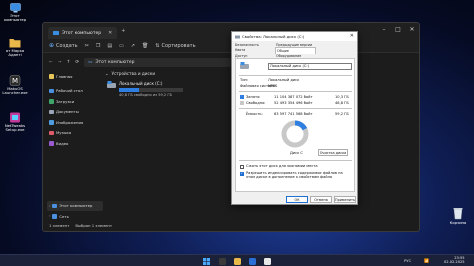 This screenshot has width=474, height=266. Describe the element at coordinates (206, 261) in the screenshot. I see `start-button` at that location.